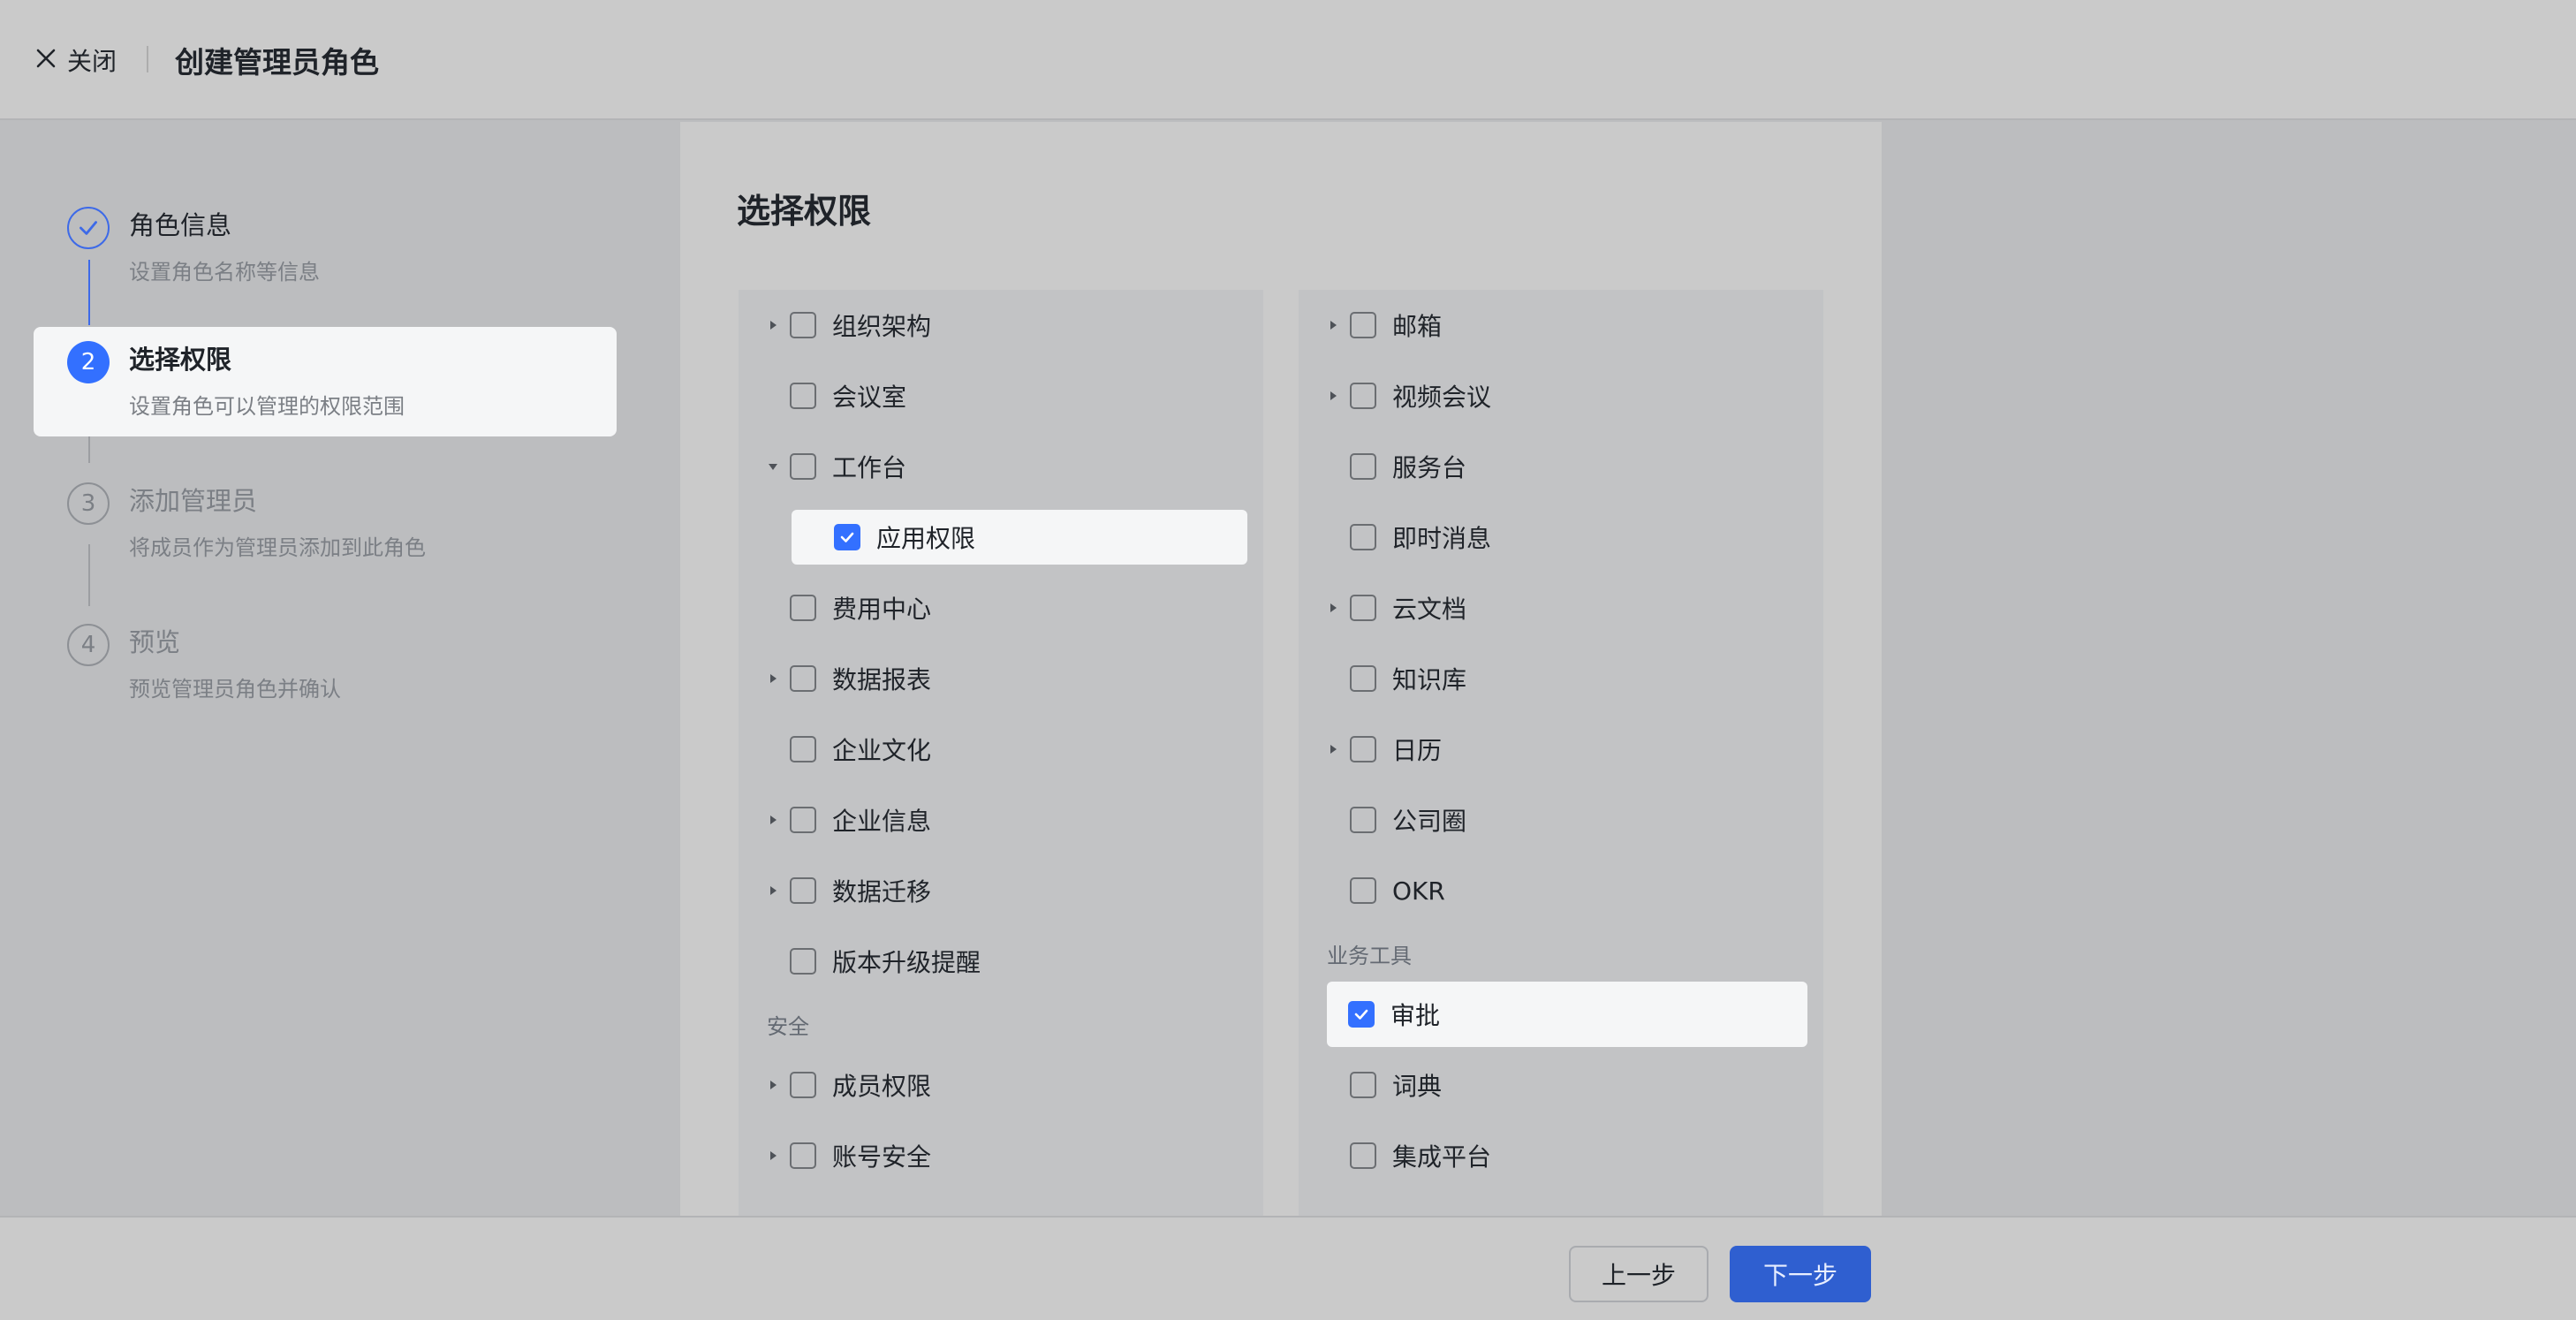 Image resolution: width=2576 pixels, height=1320 pixels. I want to click on permission-item: 企业文化, so click(849, 749).